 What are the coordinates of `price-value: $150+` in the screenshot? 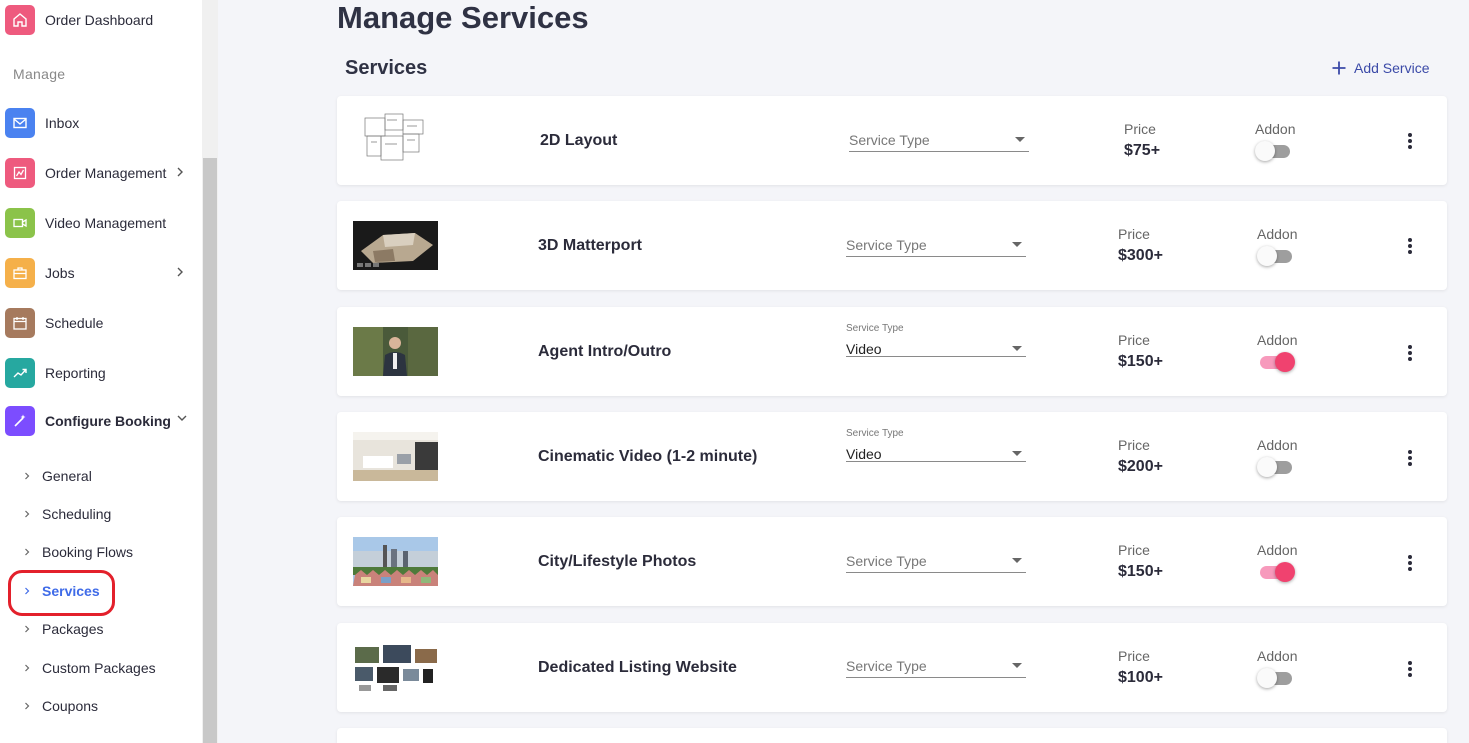 It's located at (1140, 361).